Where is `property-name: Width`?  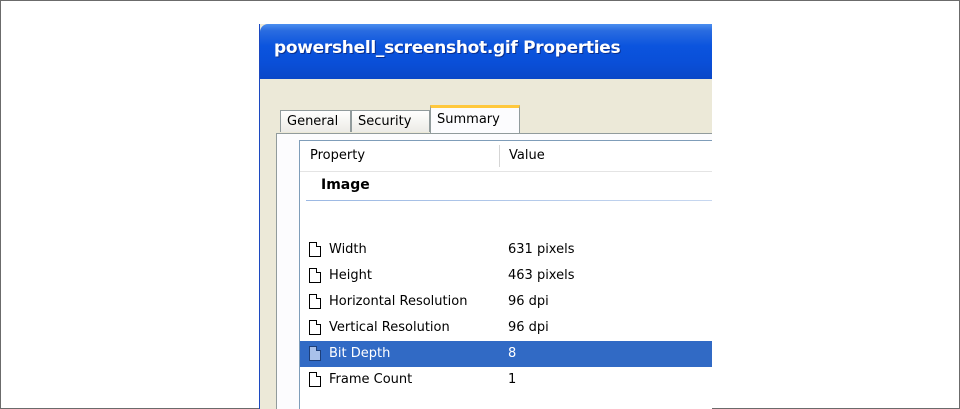
property-name: Width is located at coordinates (348, 249).